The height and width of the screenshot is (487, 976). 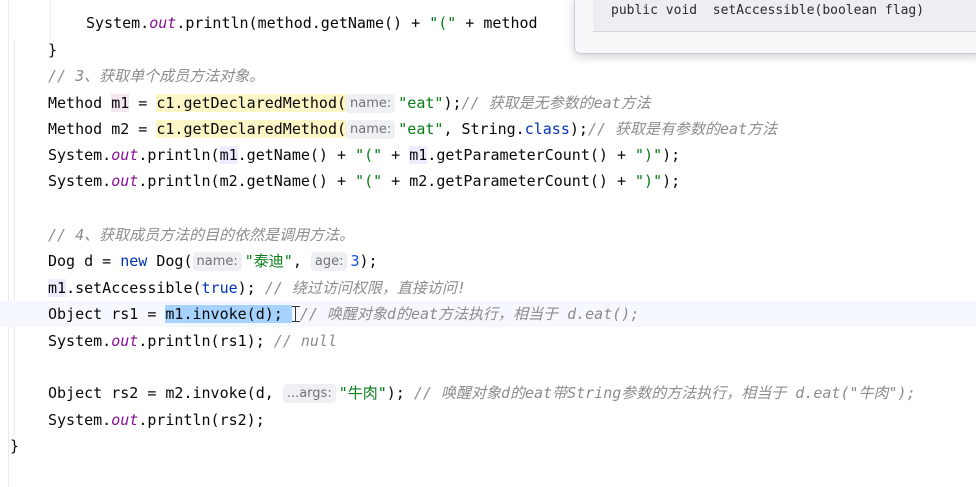 I want to click on code-comment: // 4、获取成员方法的目的依然是调用方法。, so click(x=201, y=235).